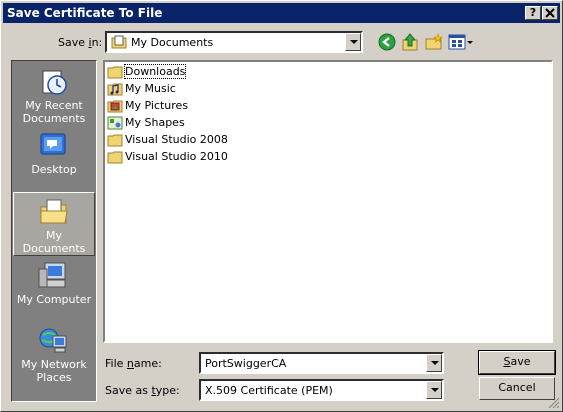  Describe the element at coordinates (54, 299) in the screenshot. I see `place-label: My Computer` at that location.